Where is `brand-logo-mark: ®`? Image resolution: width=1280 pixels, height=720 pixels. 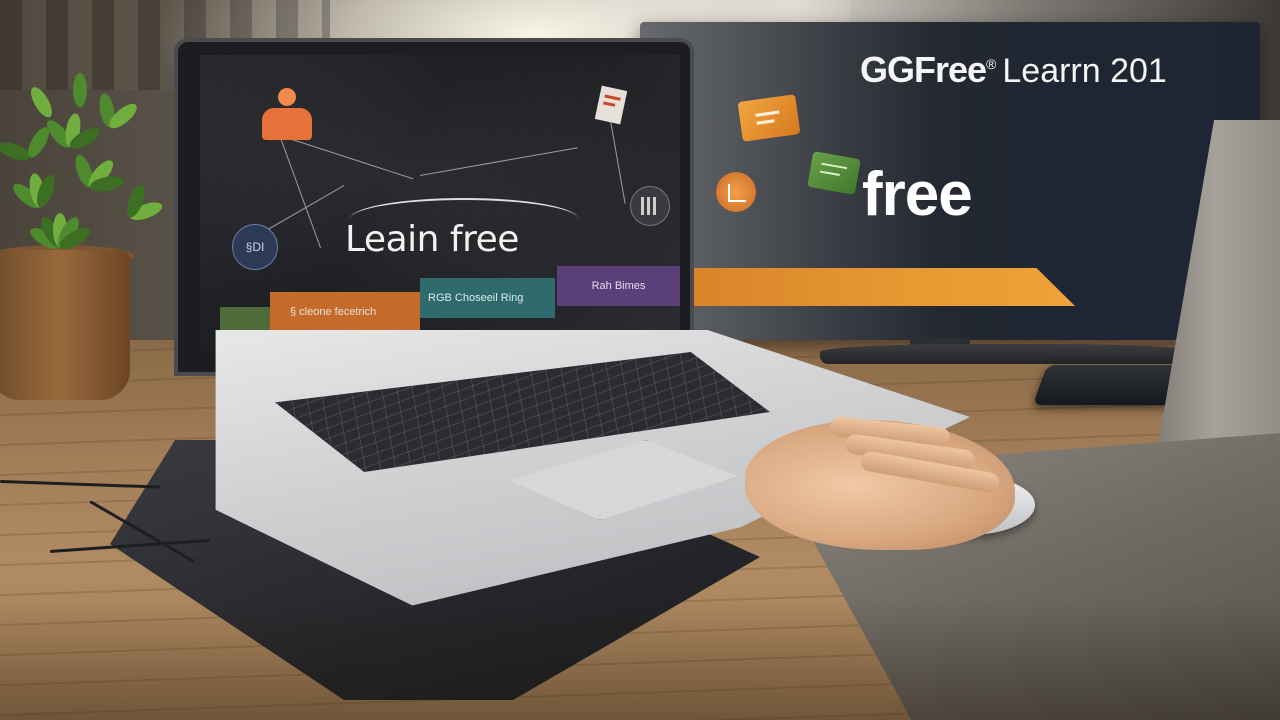 brand-logo-mark: ® is located at coordinates (991, 64).